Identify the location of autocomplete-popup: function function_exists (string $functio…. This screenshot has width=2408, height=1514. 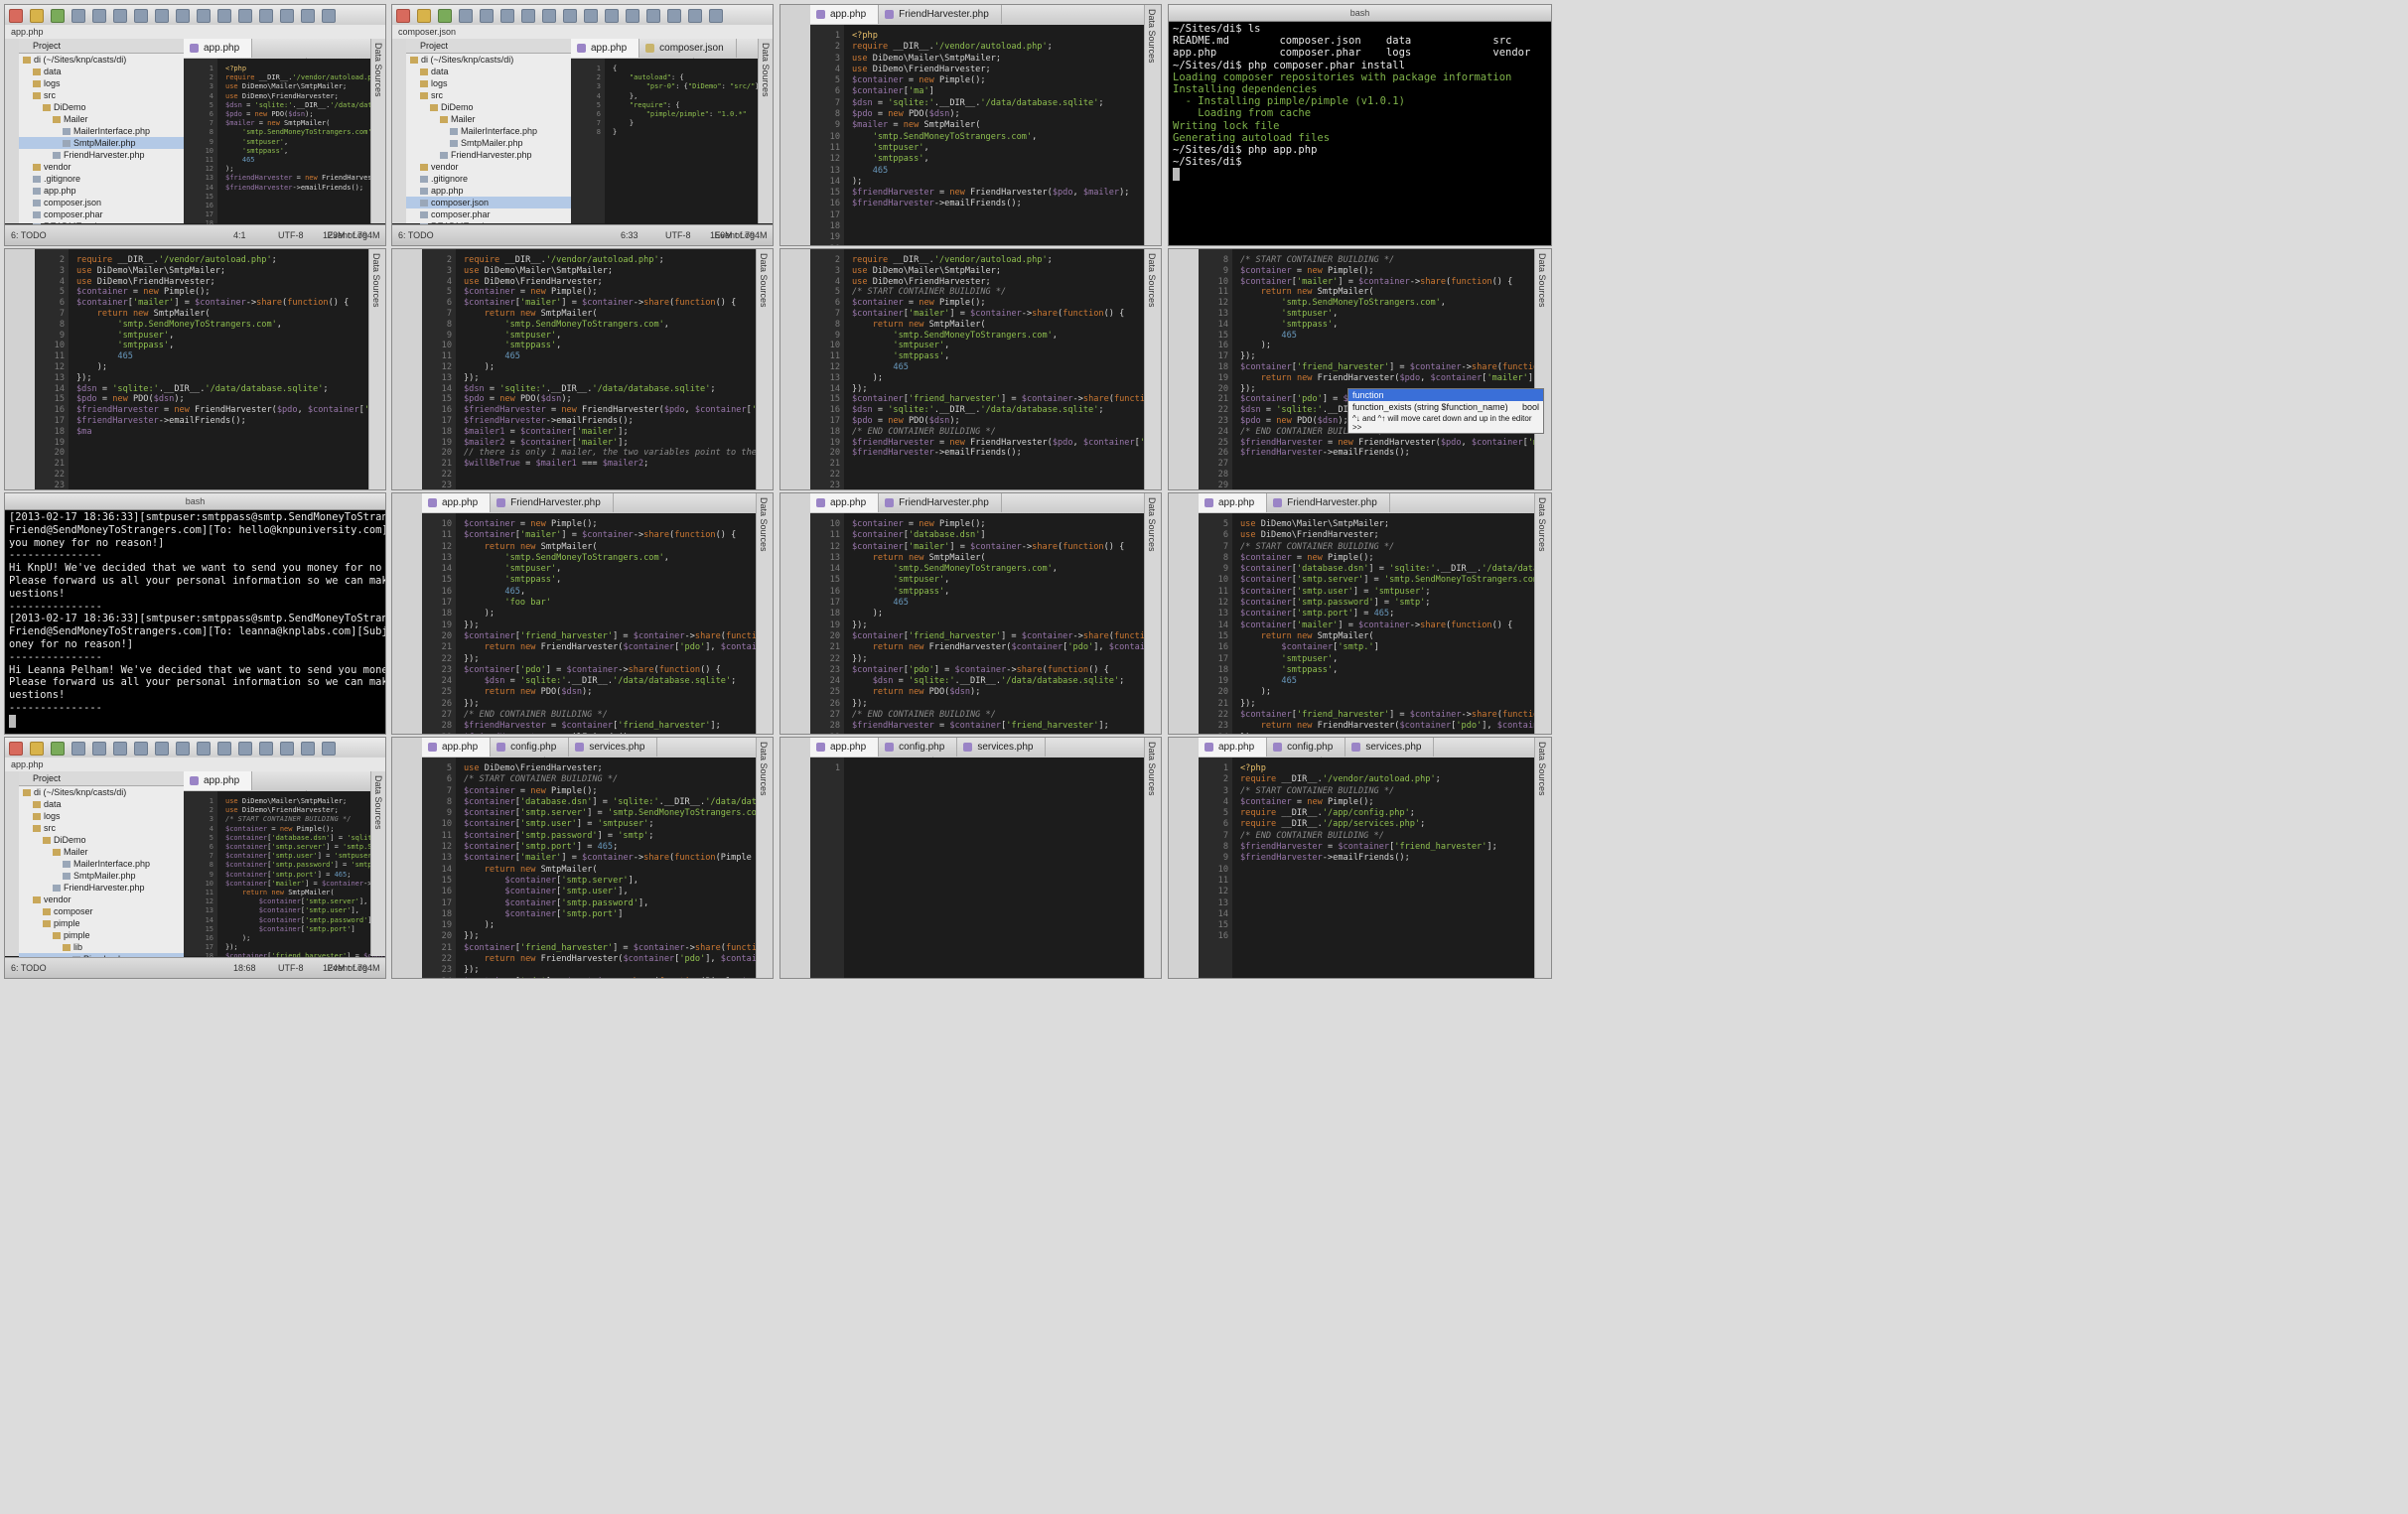
(1445, 411).